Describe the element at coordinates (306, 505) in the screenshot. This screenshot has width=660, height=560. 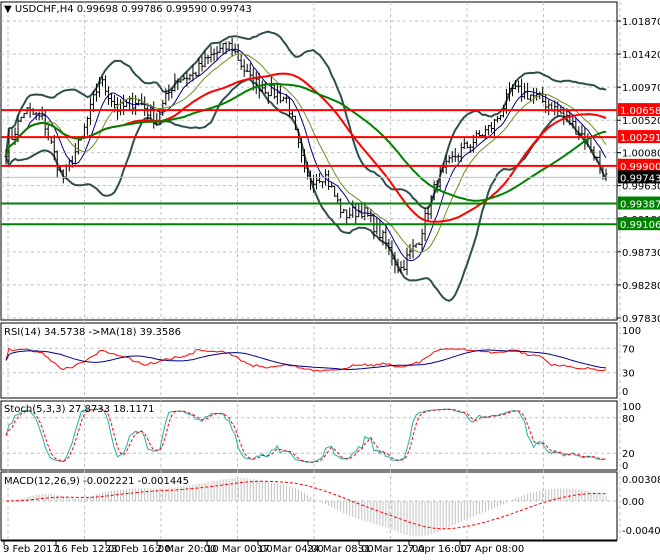
I see `macd-signal-line` at that location.